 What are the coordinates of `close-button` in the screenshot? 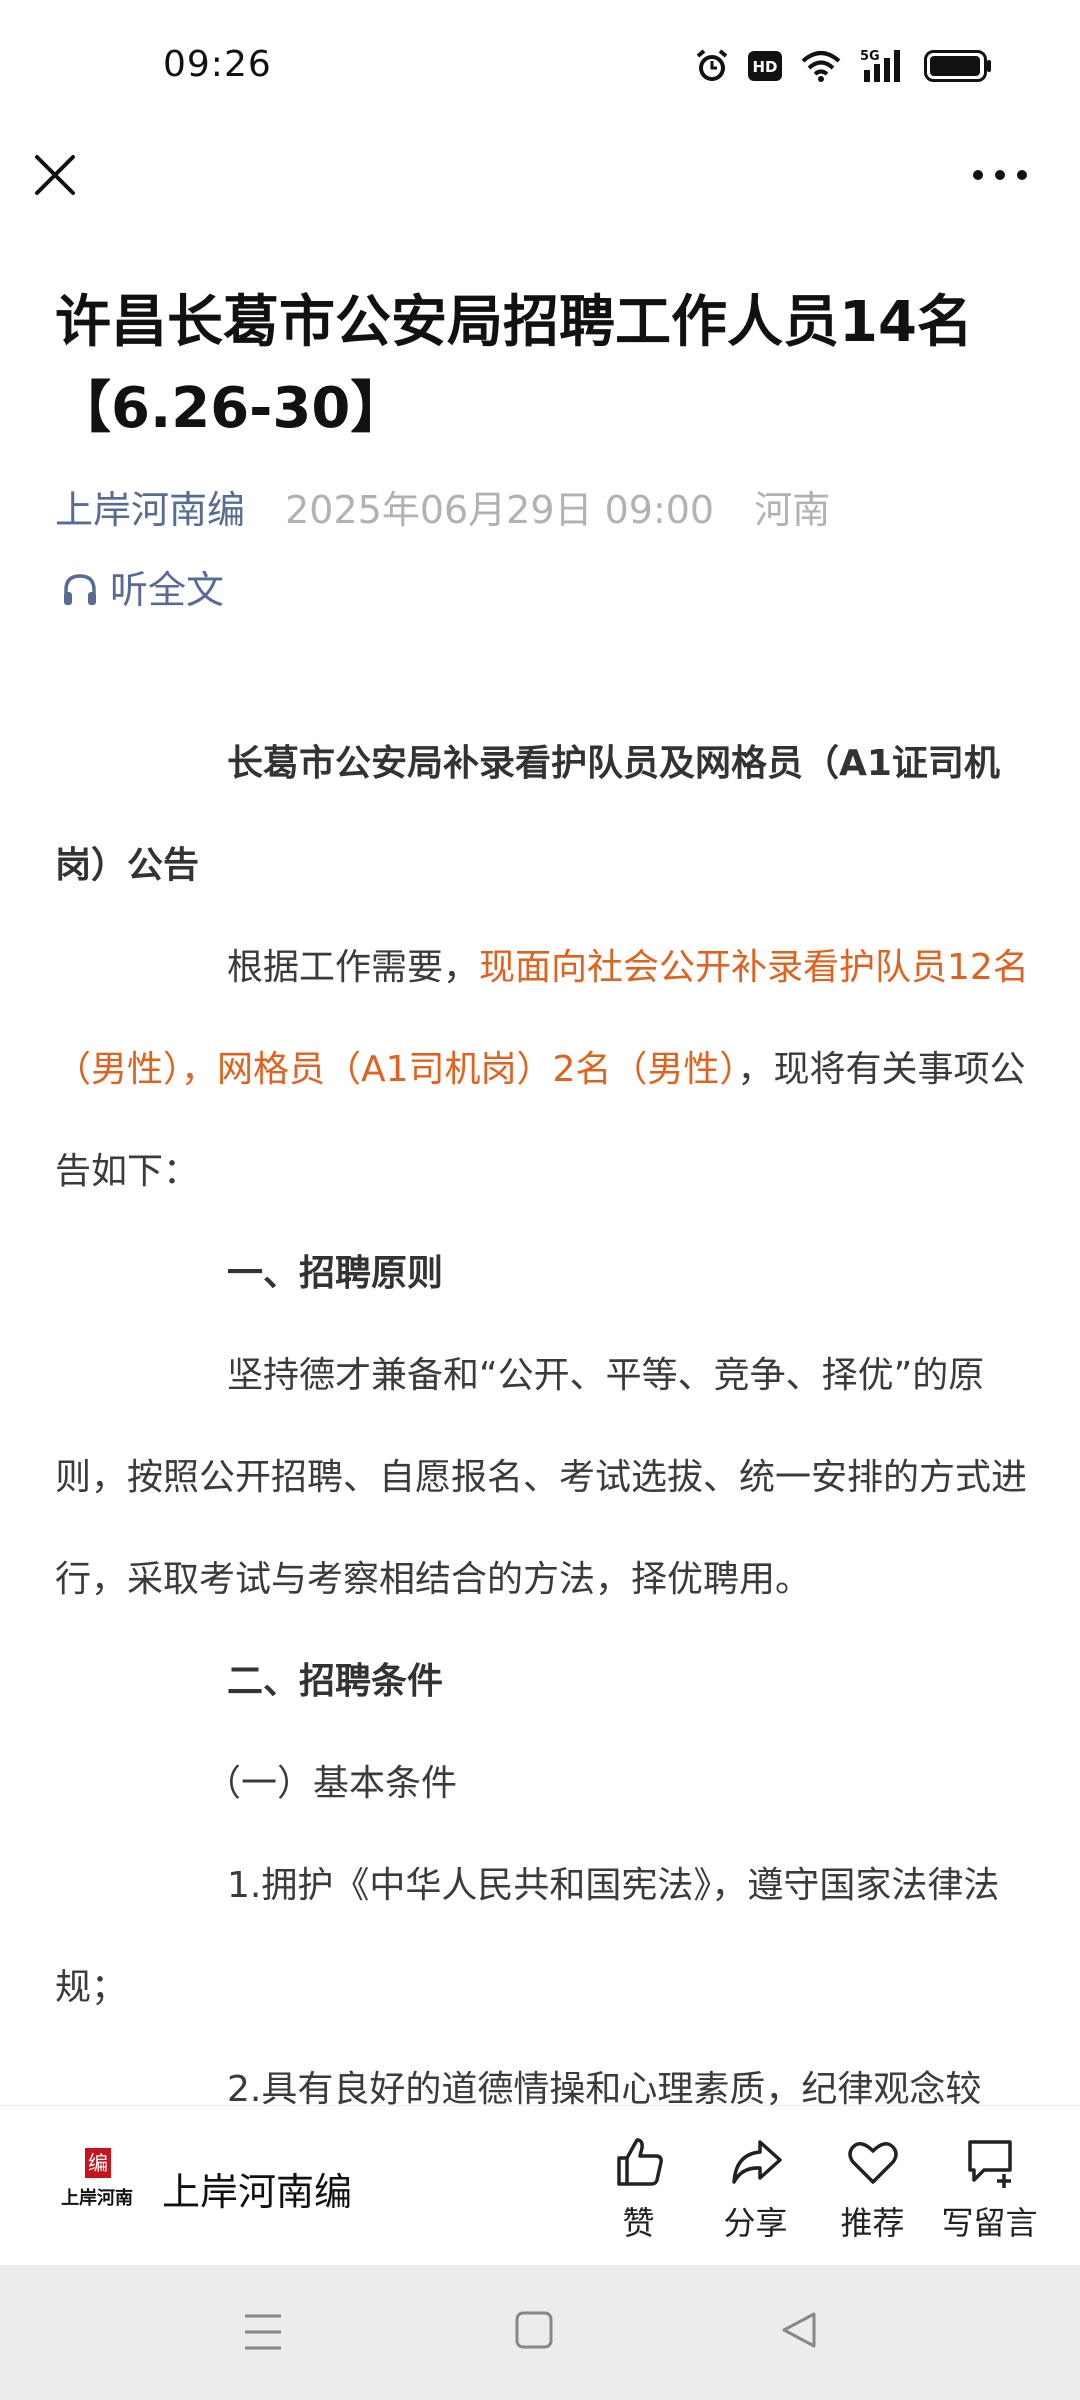 It's located at (55, 175).